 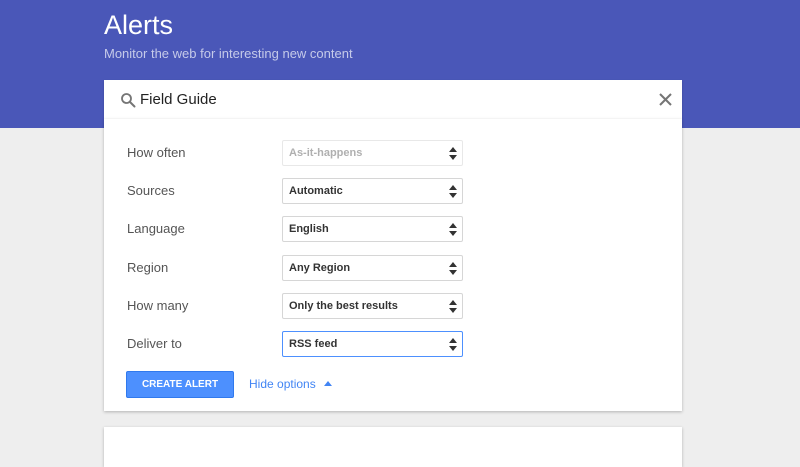 What do you see at coordinates (309, 229) in the screenshot?
I see `select-value: English` at bounding box center [309, 229].